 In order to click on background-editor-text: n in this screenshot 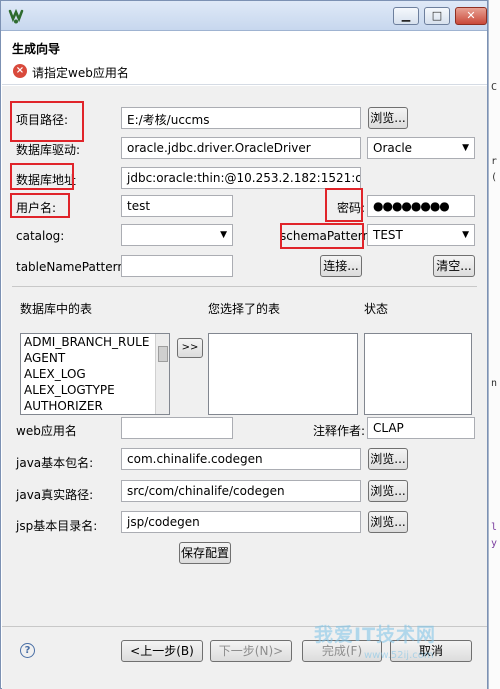, I will do `click(494, 383)`.